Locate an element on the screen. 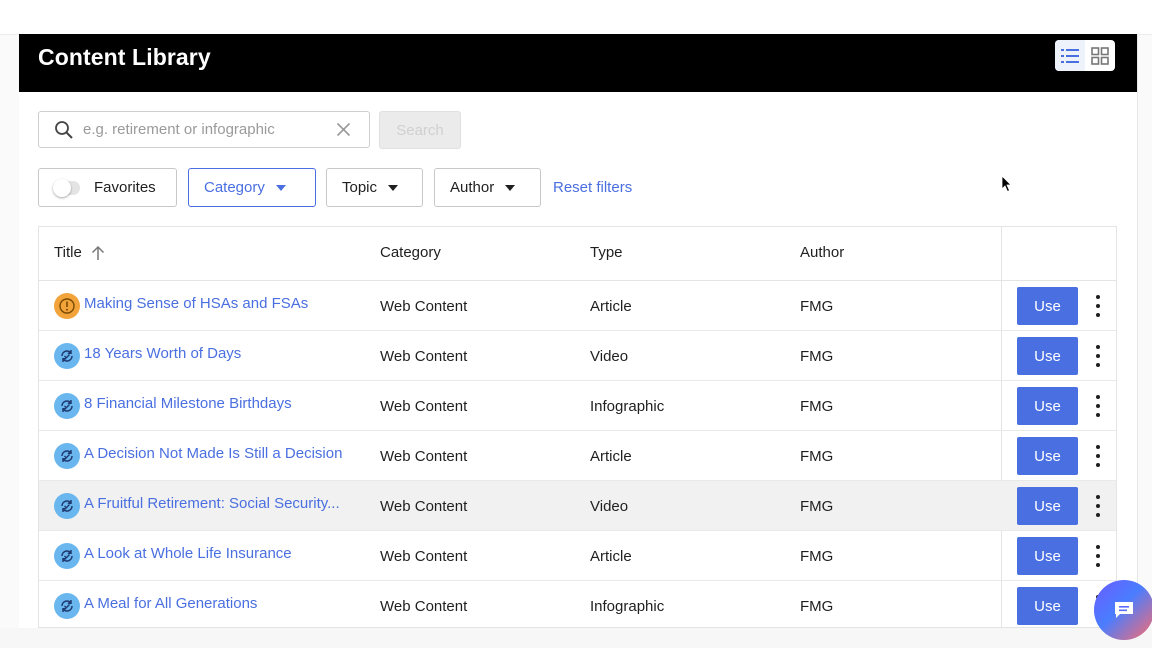 The height and width of the screenshot is (648, 1152). author-column-header: Author is located at coordinates (822, 252).